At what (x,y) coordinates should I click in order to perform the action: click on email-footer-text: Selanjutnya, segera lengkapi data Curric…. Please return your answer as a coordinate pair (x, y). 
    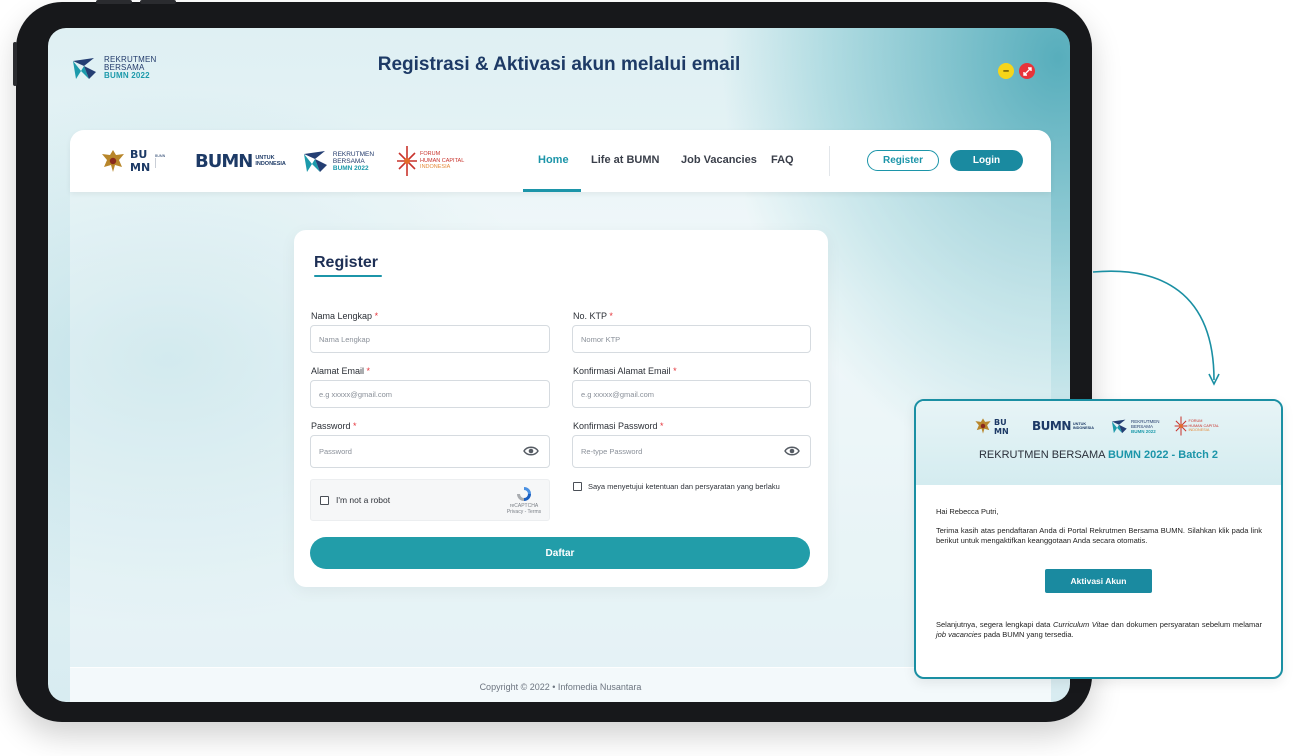
    Looking at the image, I should click on (1099, 629).